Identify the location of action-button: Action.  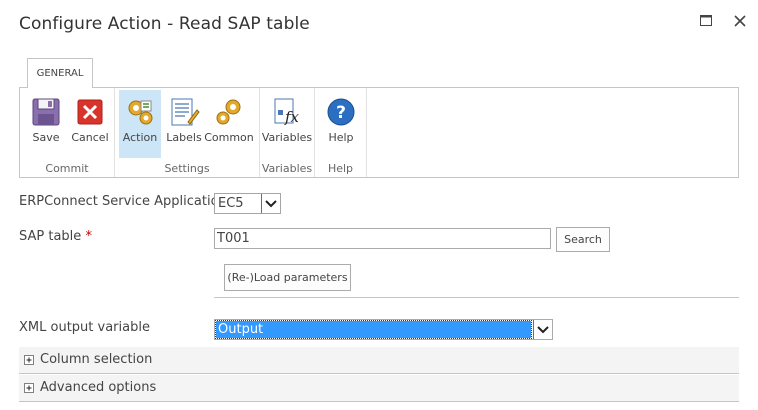
(140, 124).